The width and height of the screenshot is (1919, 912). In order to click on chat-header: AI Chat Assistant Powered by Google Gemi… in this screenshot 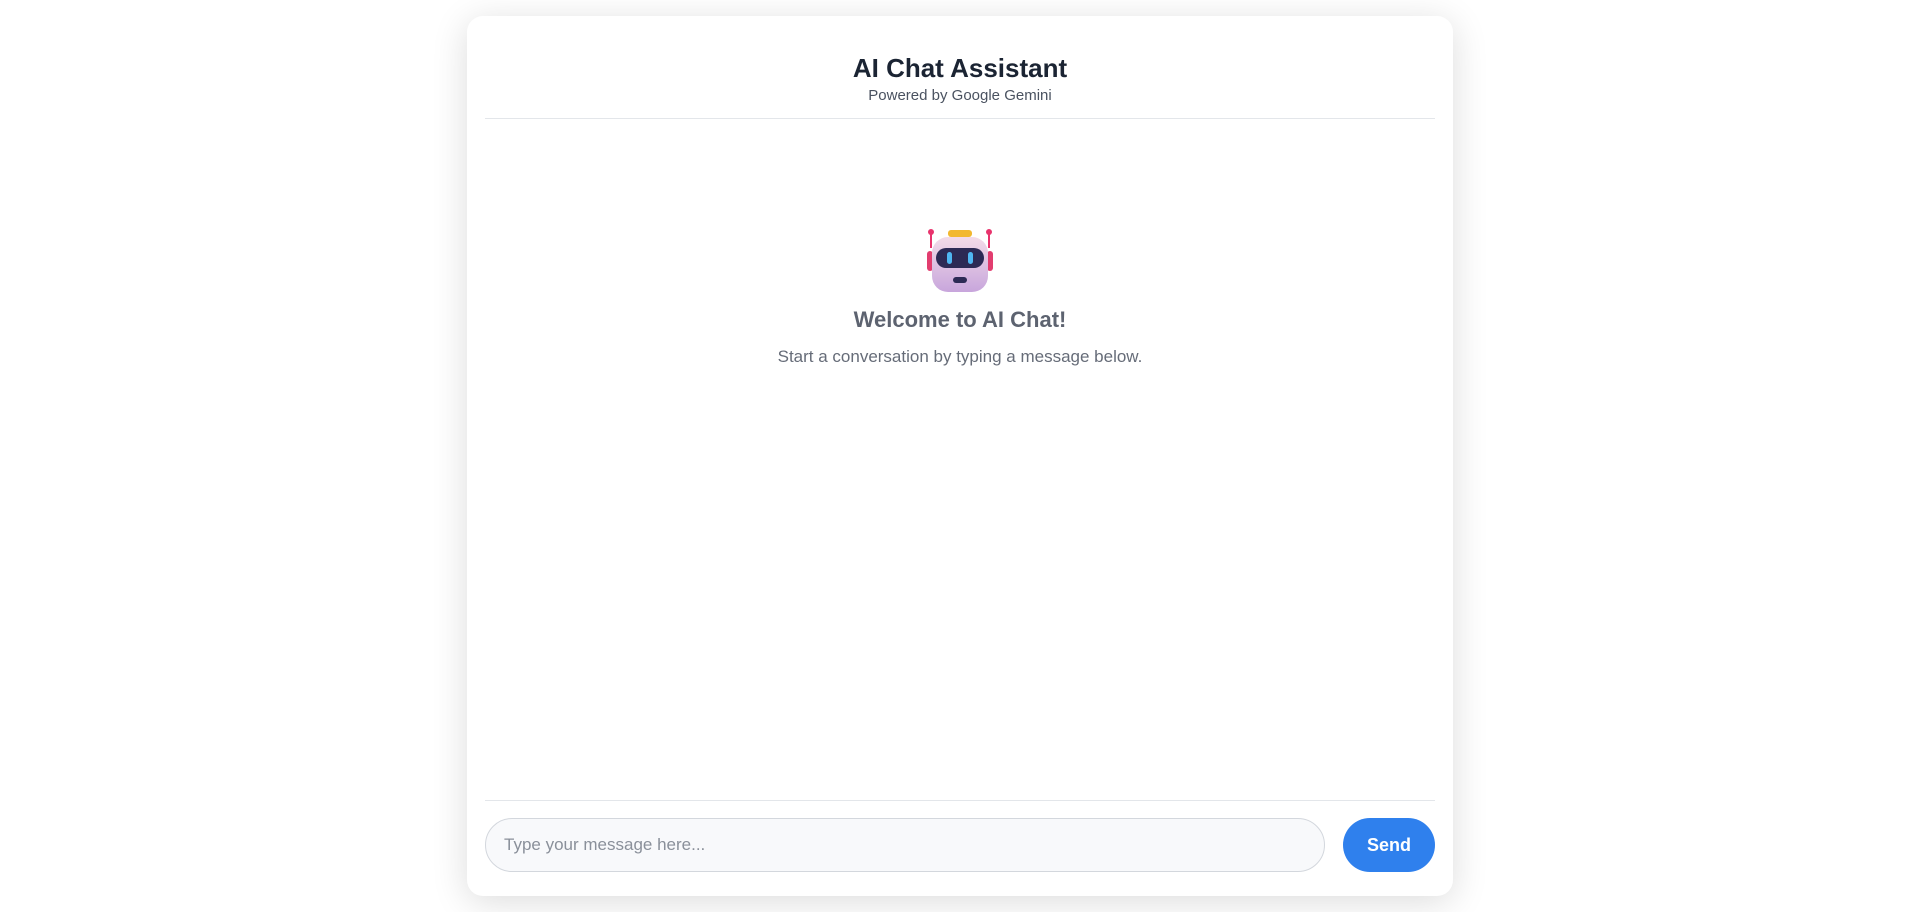, I will do `click(960, 67)`.